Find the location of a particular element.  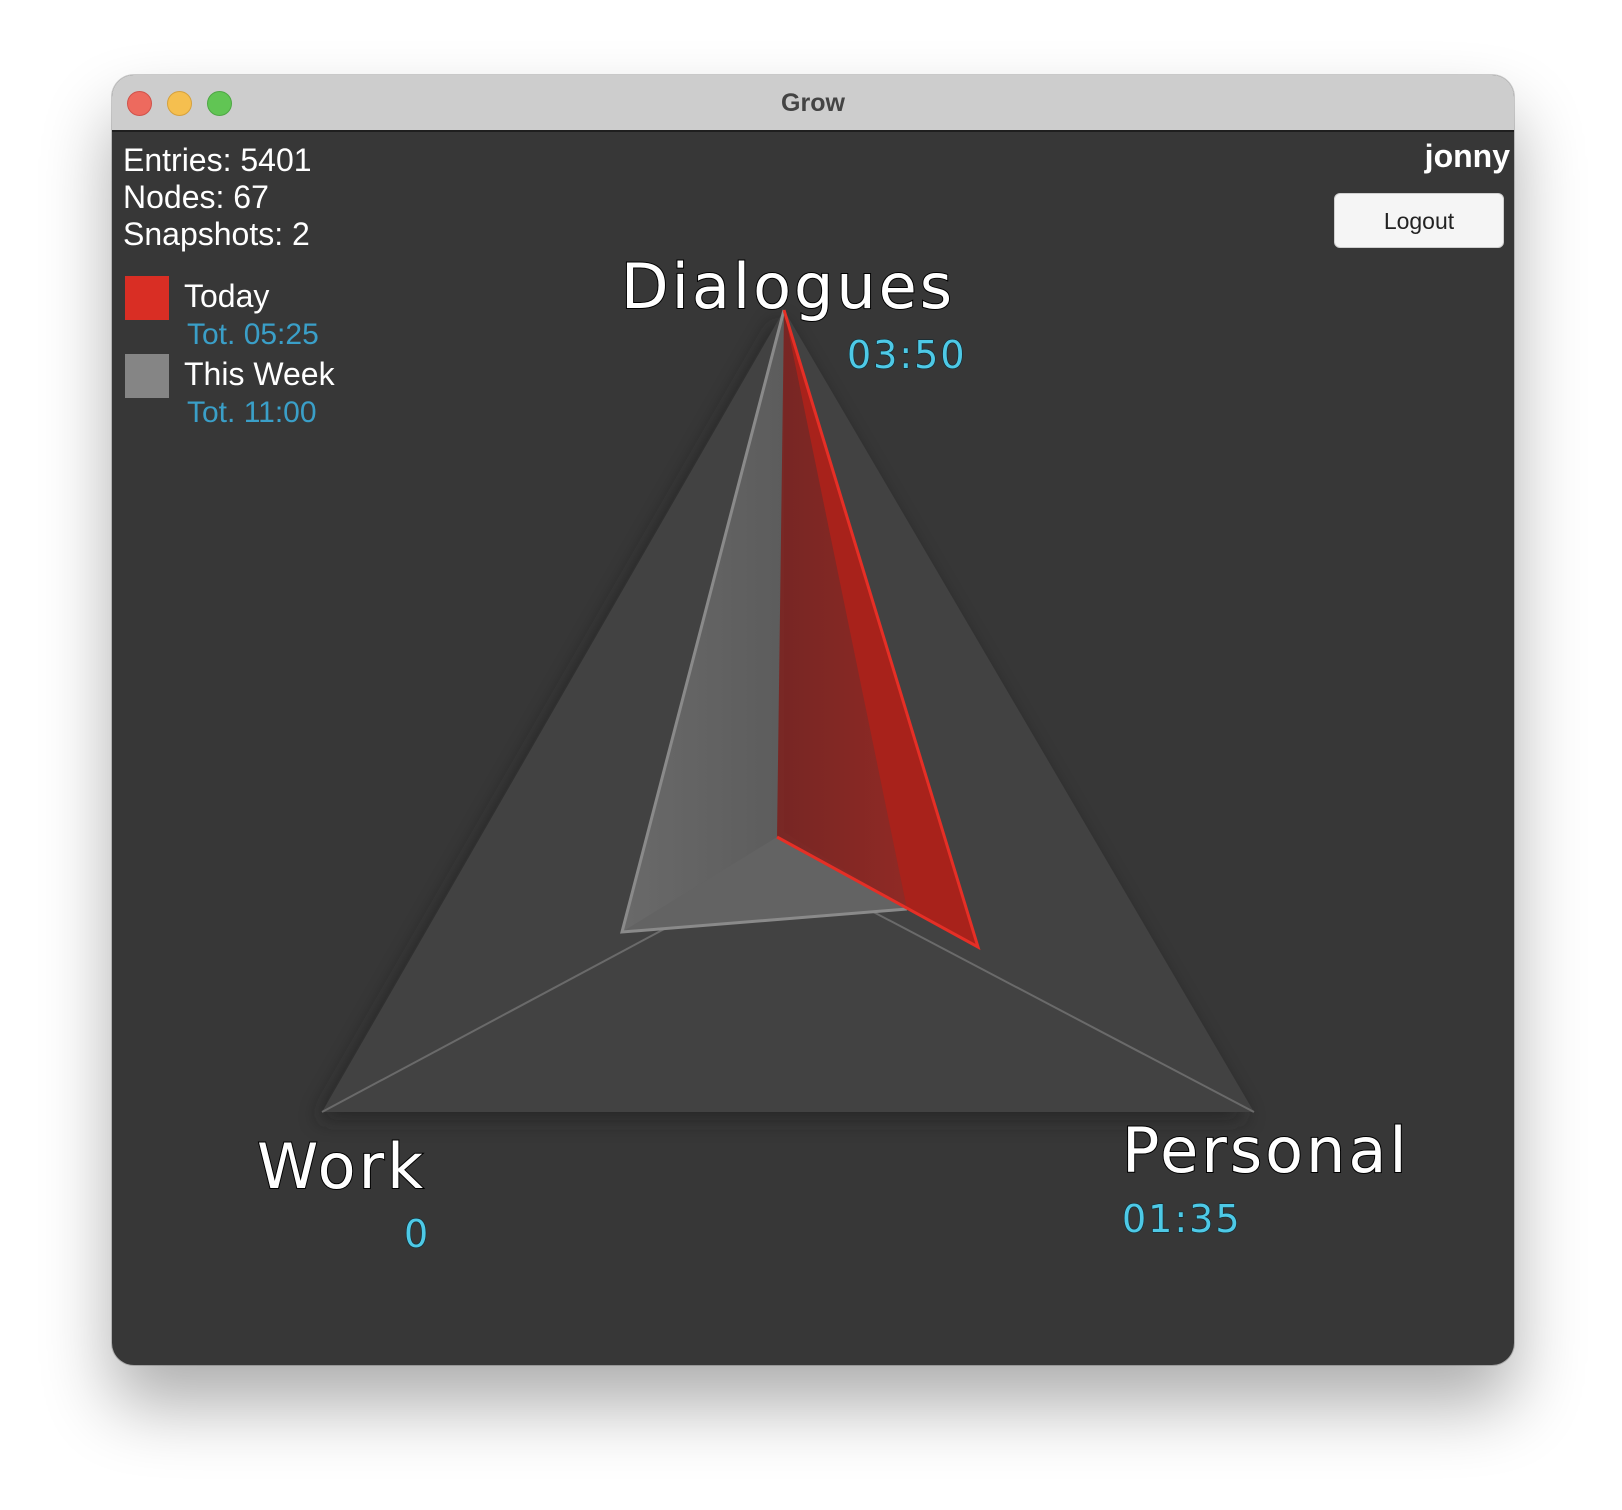

axis-label-dialogues: Dialogues is located at coordinates (788, 286).